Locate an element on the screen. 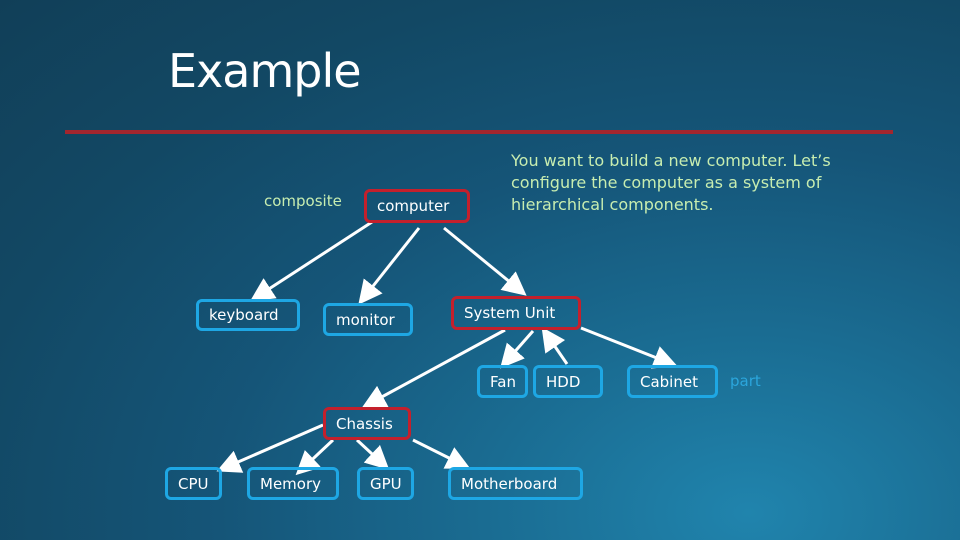 The image size is (960, 540). node-label: CPU is located at coordinates (193, 483).